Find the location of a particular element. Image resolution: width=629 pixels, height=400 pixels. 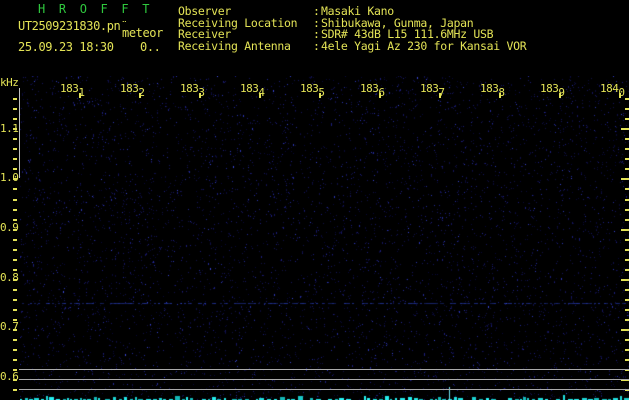

freq-tick-label: 0.6 is located at coordinates (9, 376).